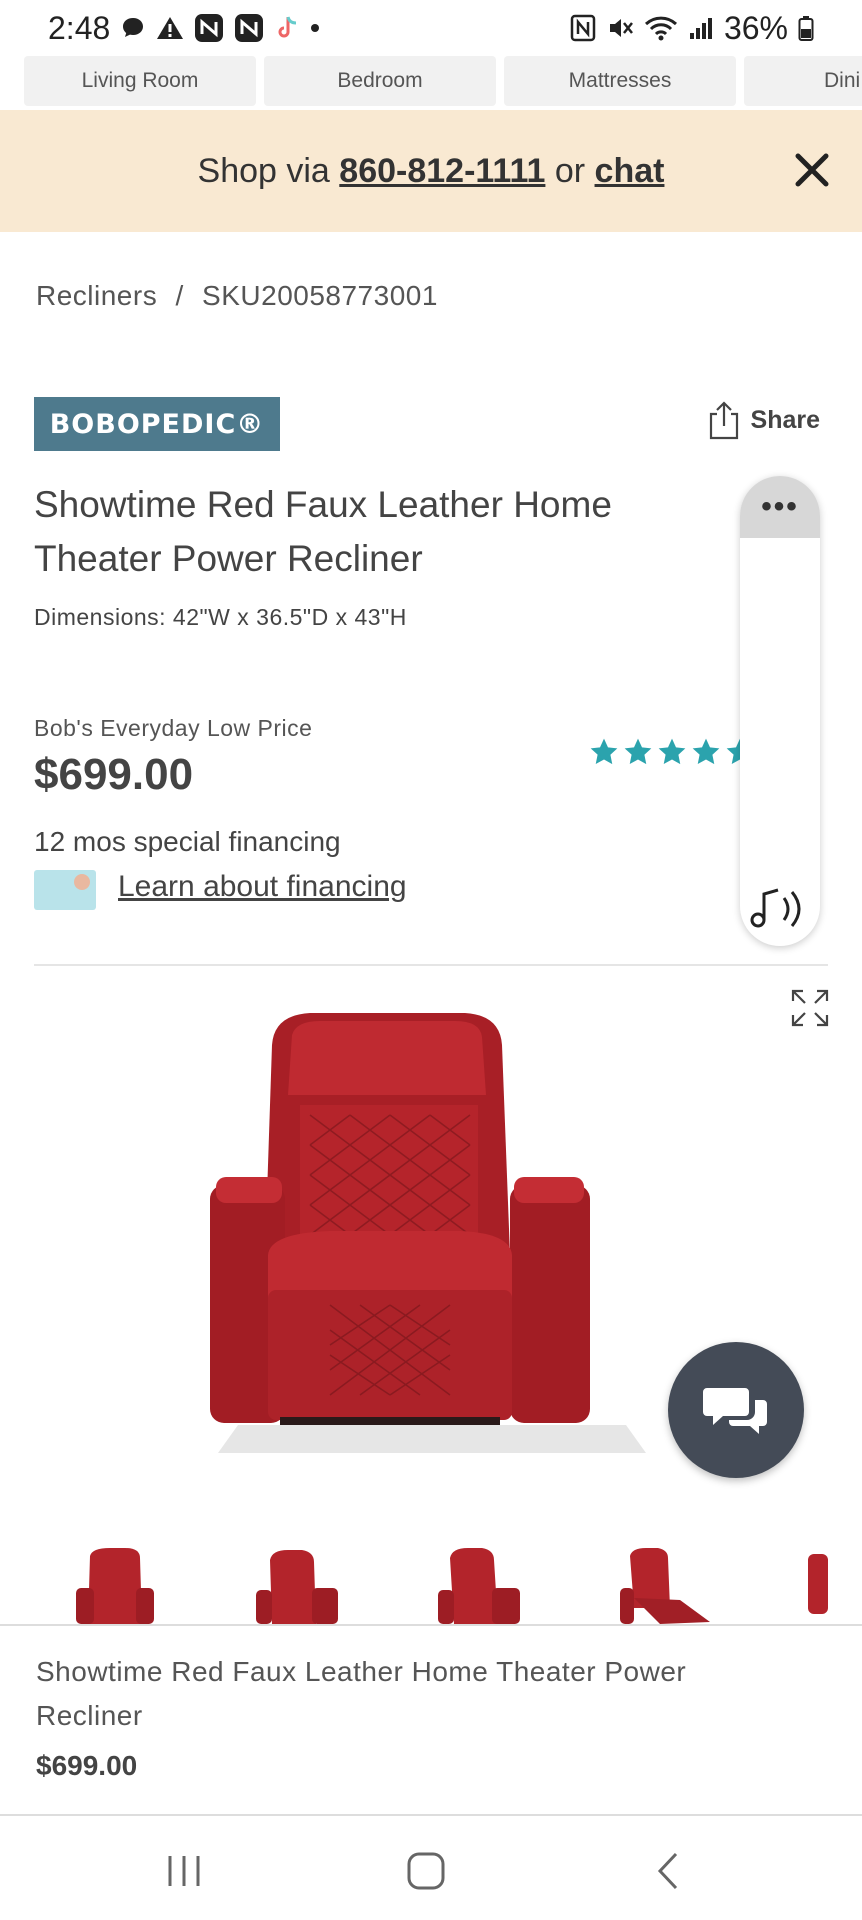 This screenshot has height=1920, width=862. I want to click on wifi-icon, so click(661, 28).